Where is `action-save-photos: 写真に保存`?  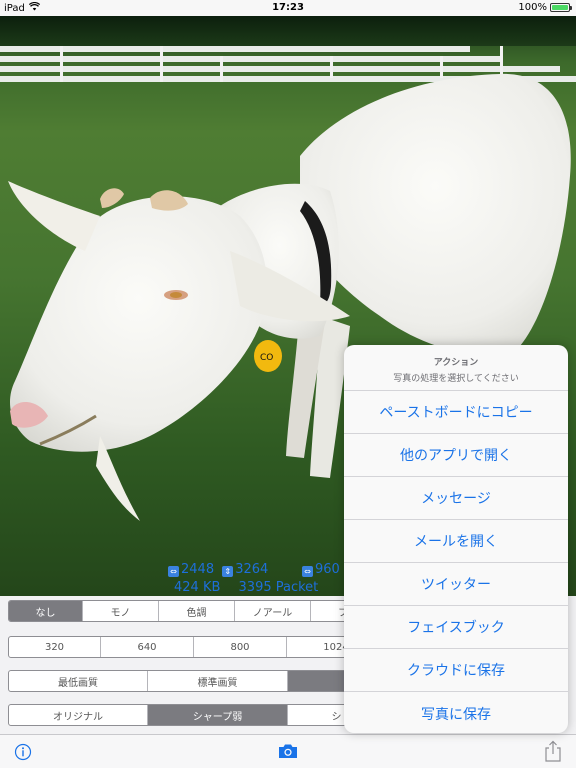 action-save-photos: 写真に保存 is located at coordinates (456, 712).